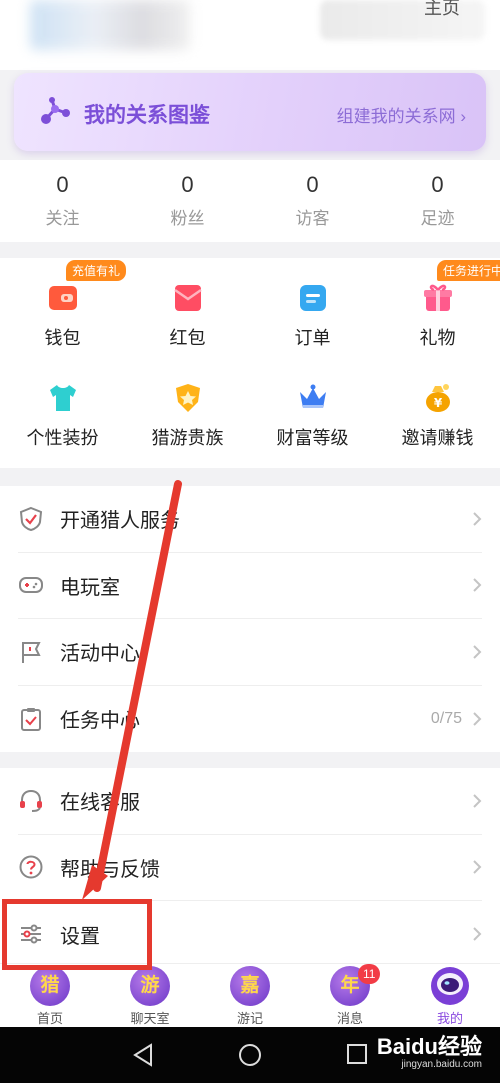 This screenshot has height=1083, width=500. I want to click on chatroom-tab-icon: 游, so click(150, 986).